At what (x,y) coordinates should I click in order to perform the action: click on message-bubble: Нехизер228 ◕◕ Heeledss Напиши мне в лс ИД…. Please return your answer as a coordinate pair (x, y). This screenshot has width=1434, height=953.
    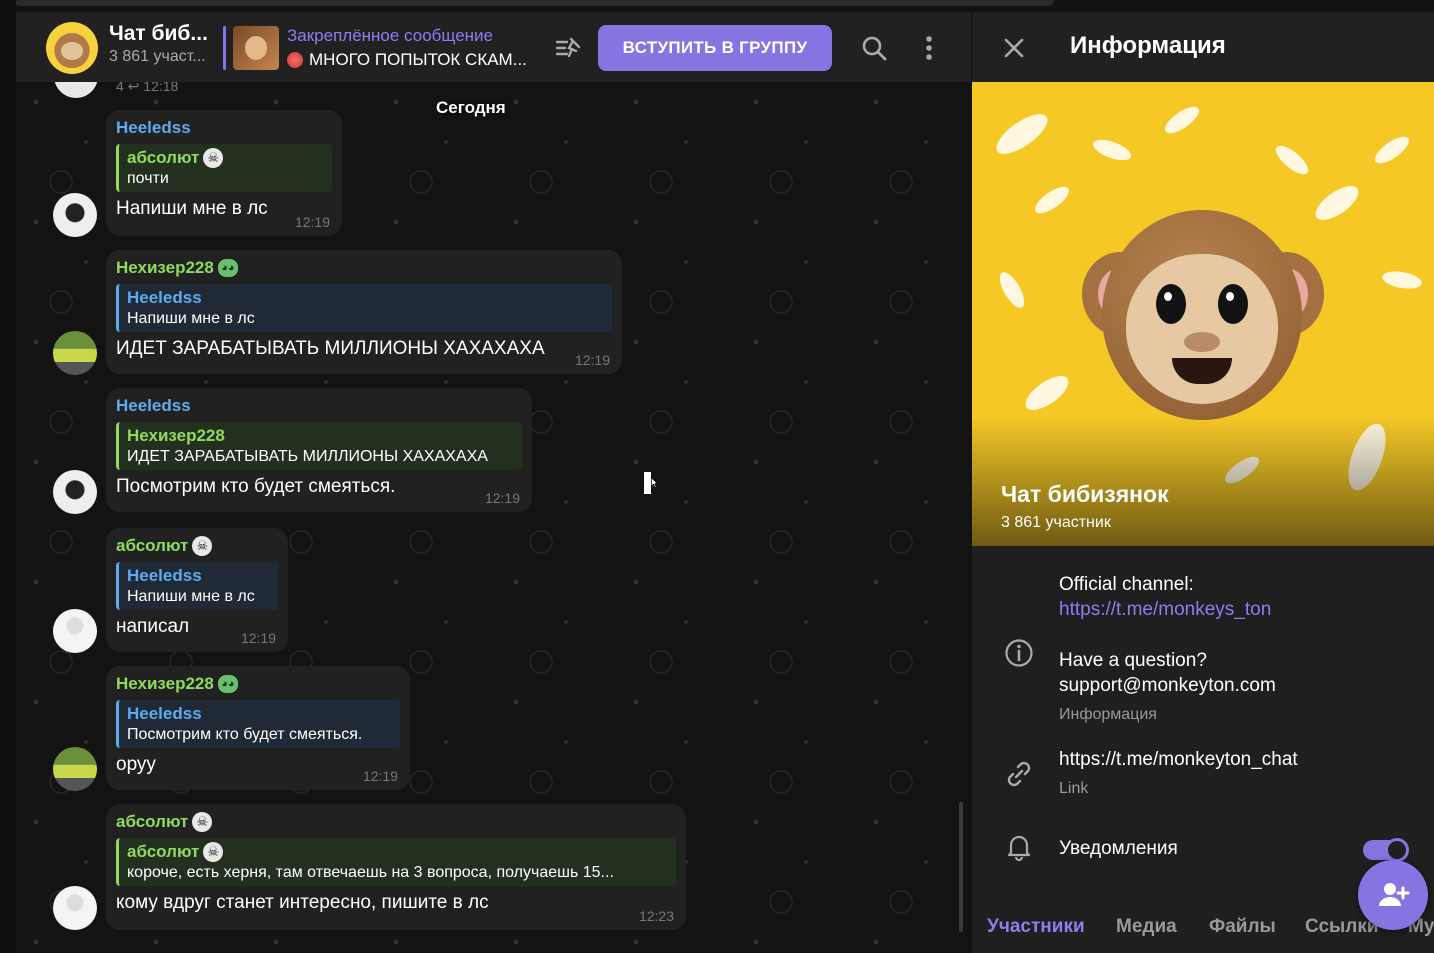
    Looking at the image, I should click on (364, 312).